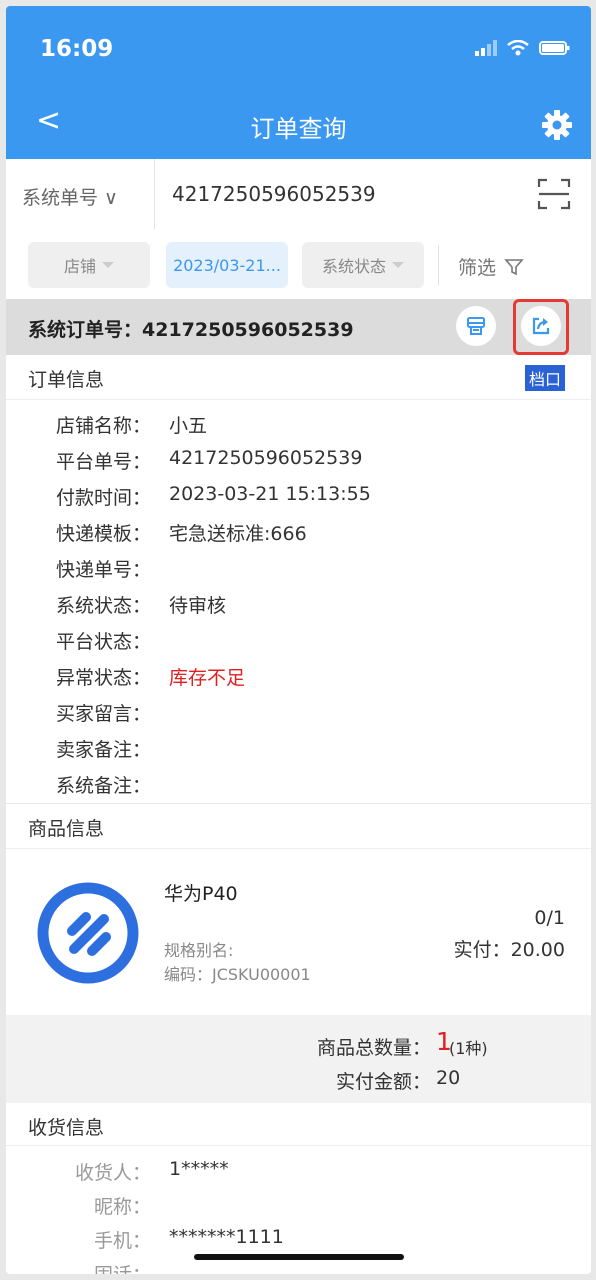 This screenshot has width=596, height=1280. Describe the element at coordinates (188, 426) in the screenshot. I see `info-value: 小五` at that location.